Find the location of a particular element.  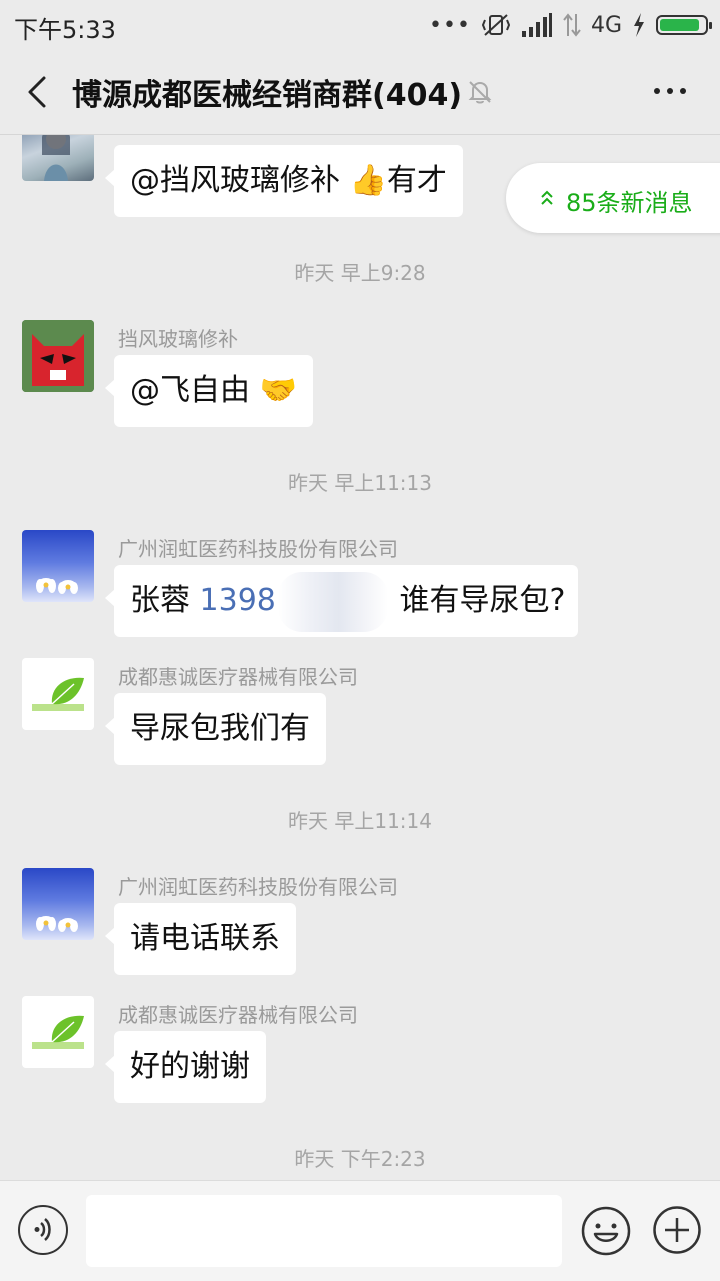

voice-icon is located at coordinates (42, 1229).